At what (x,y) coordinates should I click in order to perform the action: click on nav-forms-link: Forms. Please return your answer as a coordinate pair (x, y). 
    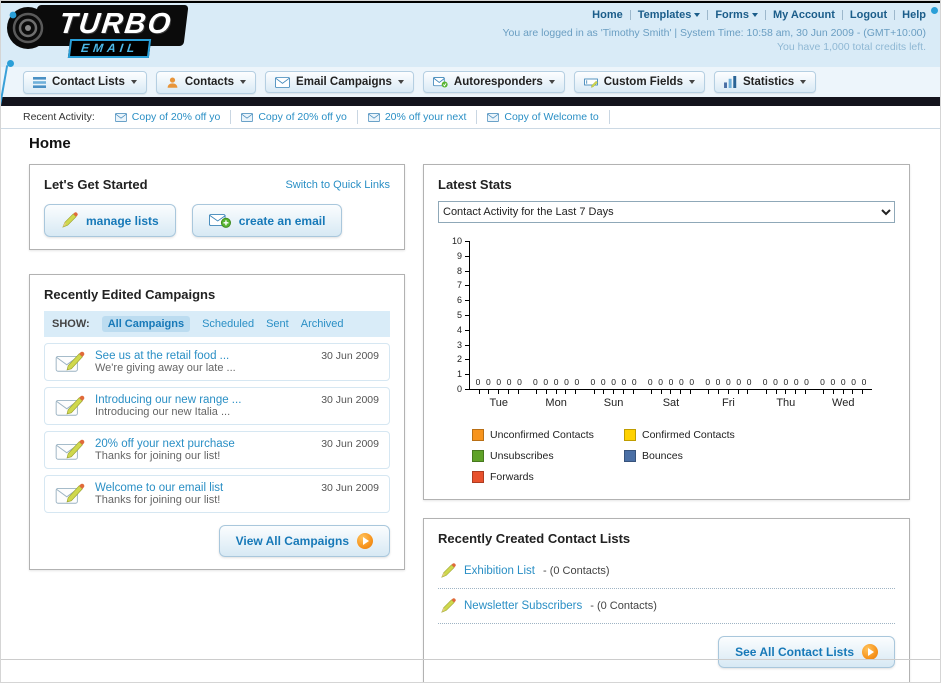
    Looking at the image, I should click on (736, 15).